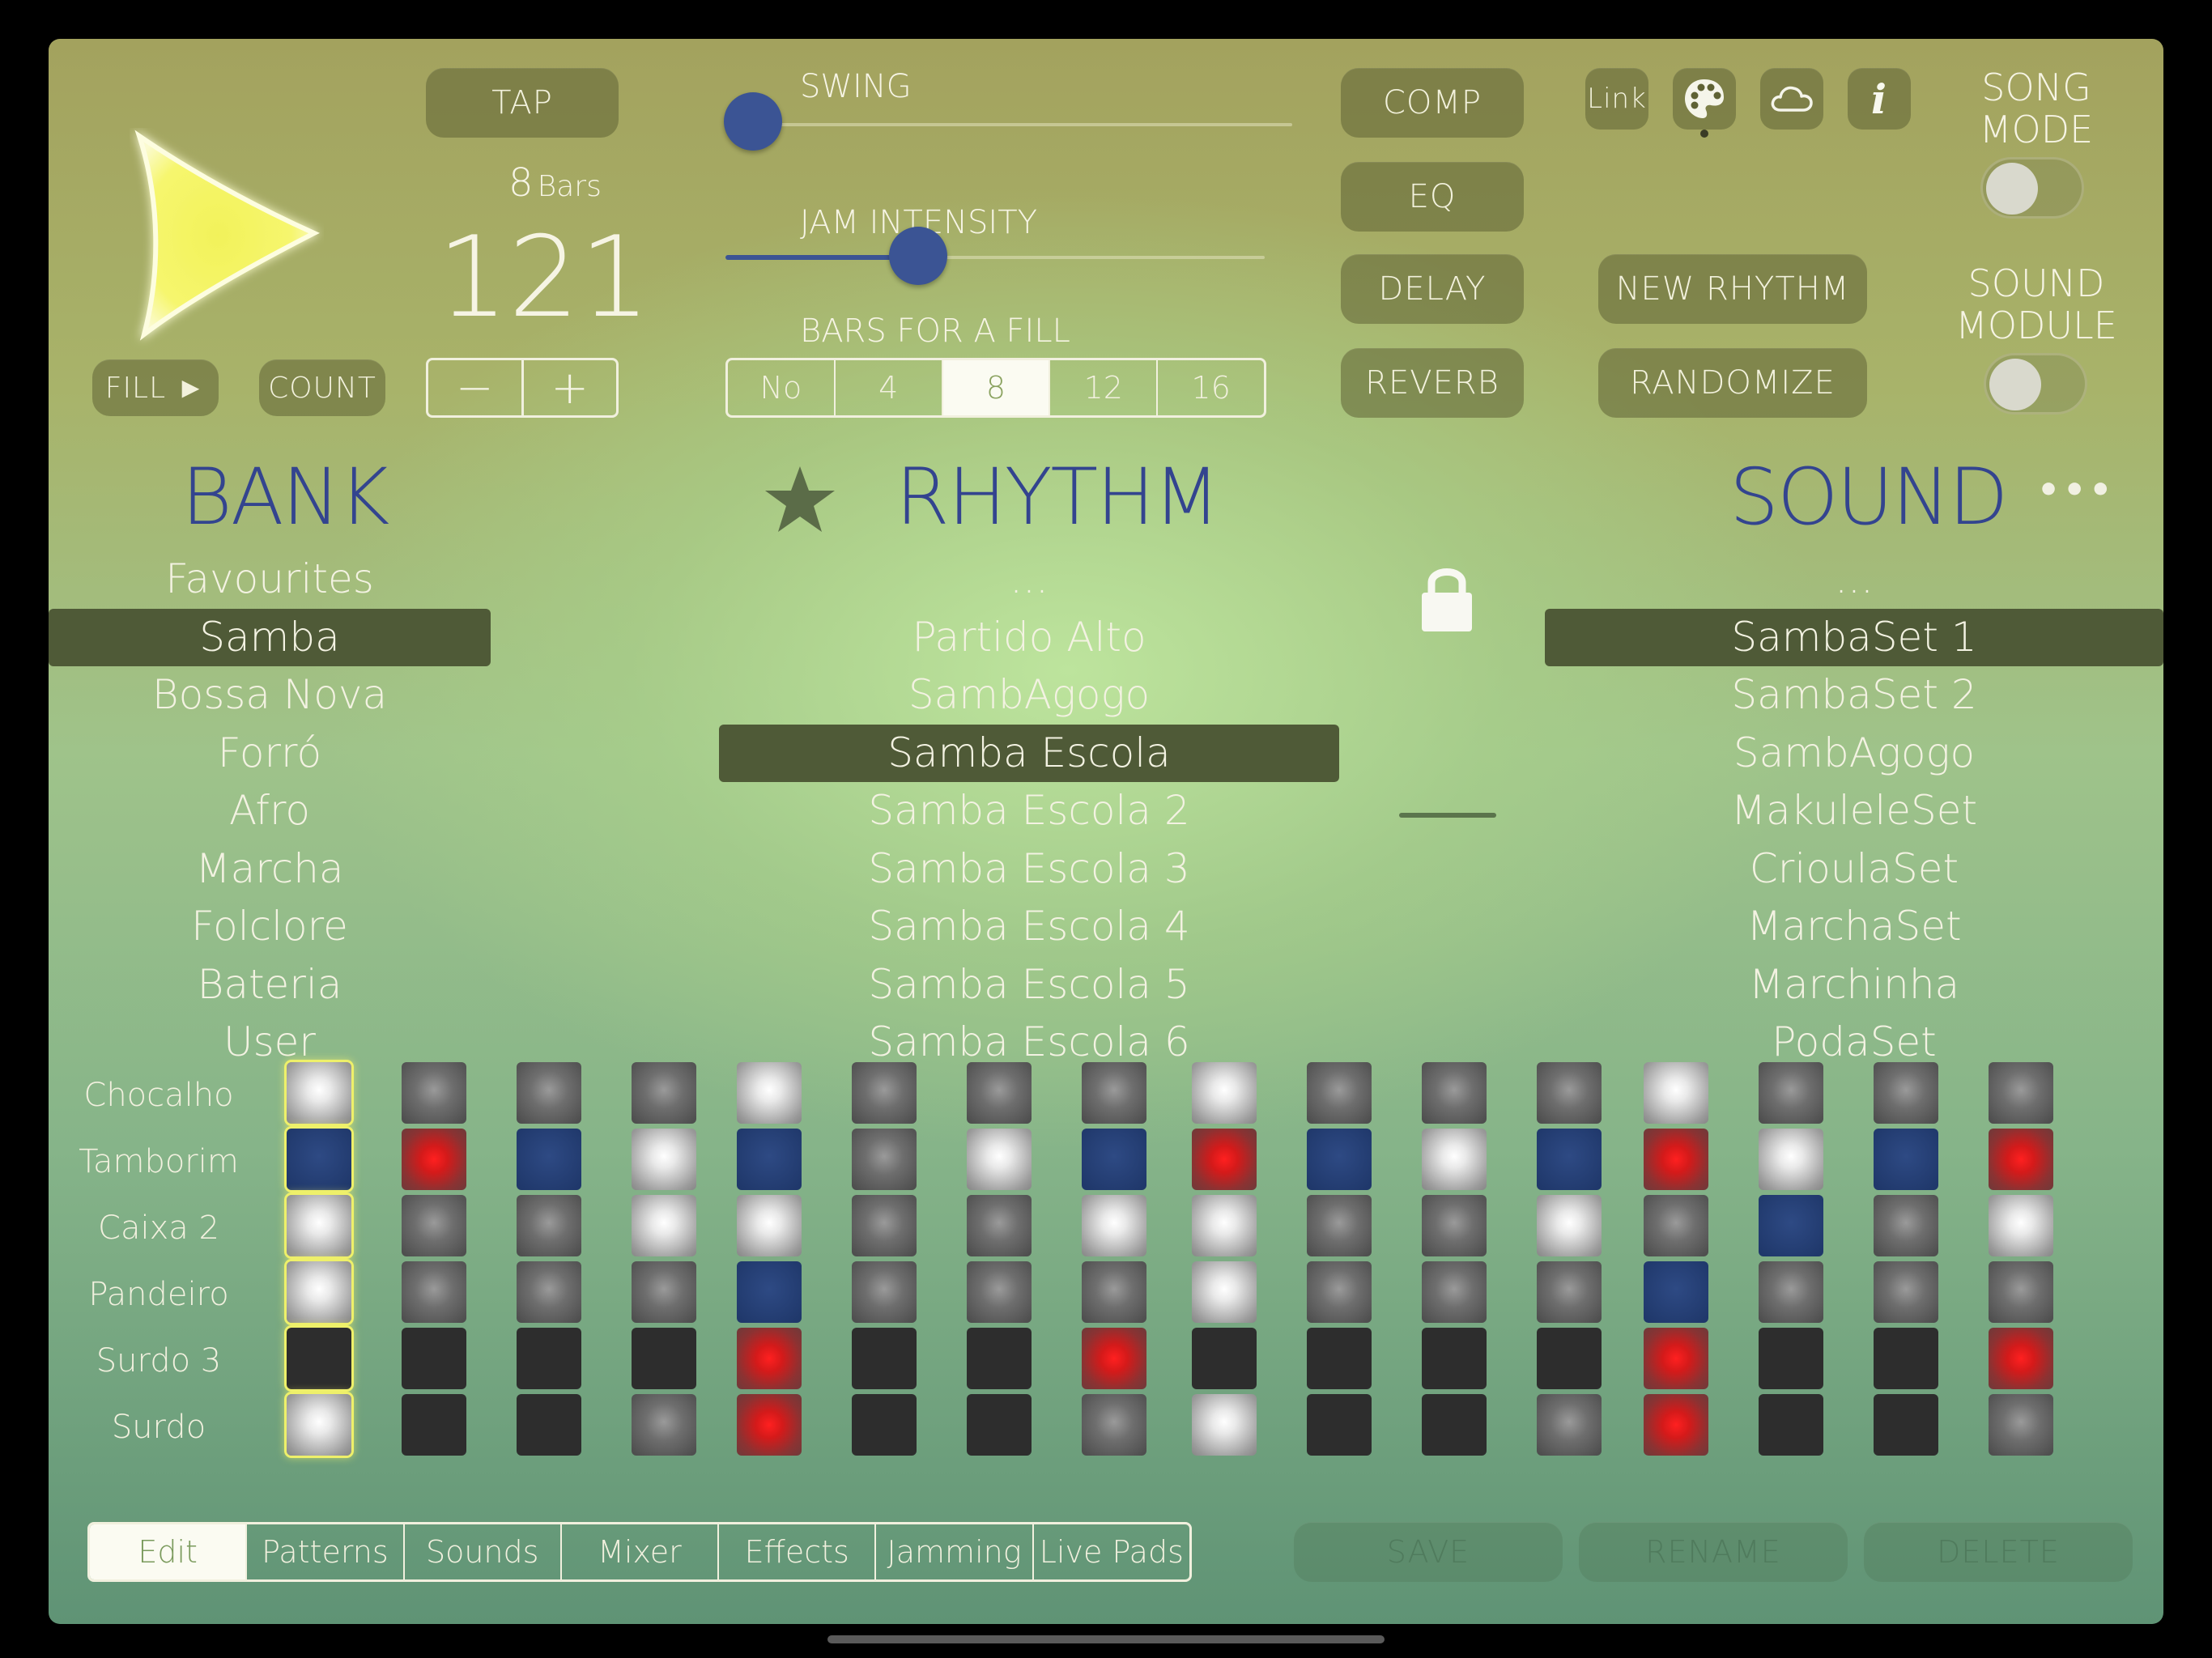 Image resolution: width=2212 pixels, height=1658 pixels. What do you see at coordinates (156, 387) in the screenshot?
I see `fill-button: FILL ►` at bounding box center [156, 387].